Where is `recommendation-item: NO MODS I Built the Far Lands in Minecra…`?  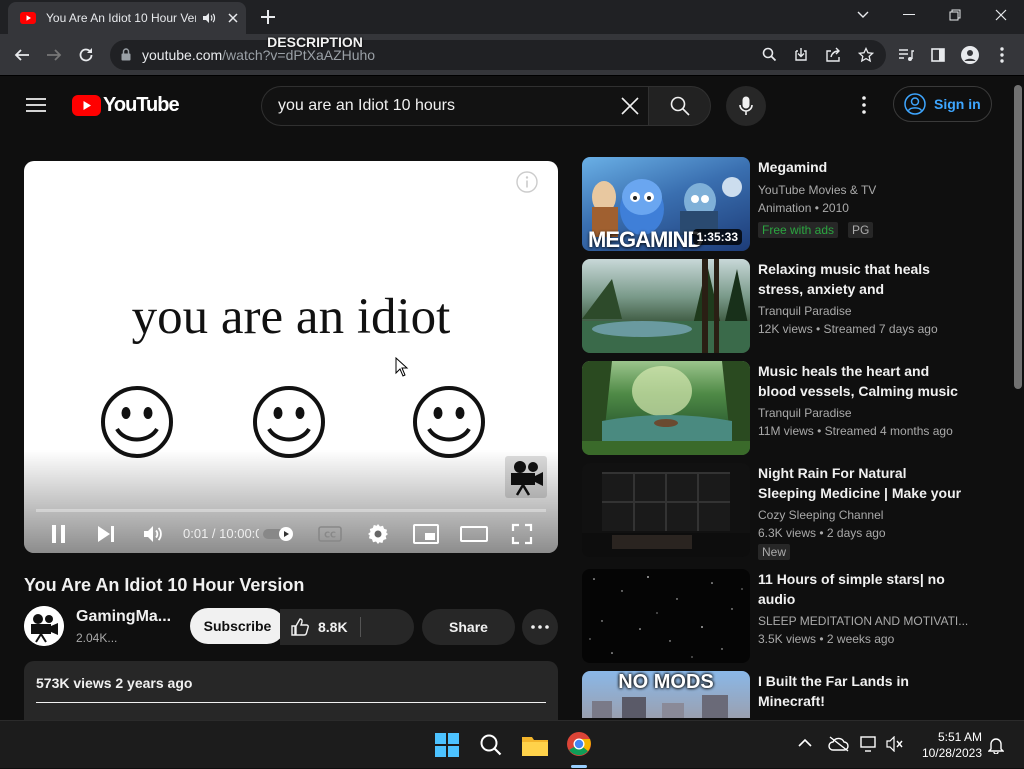
recommendation-item: NO MODS I Built the Far Lands in Minecra… is located at coordinates (792, 694).